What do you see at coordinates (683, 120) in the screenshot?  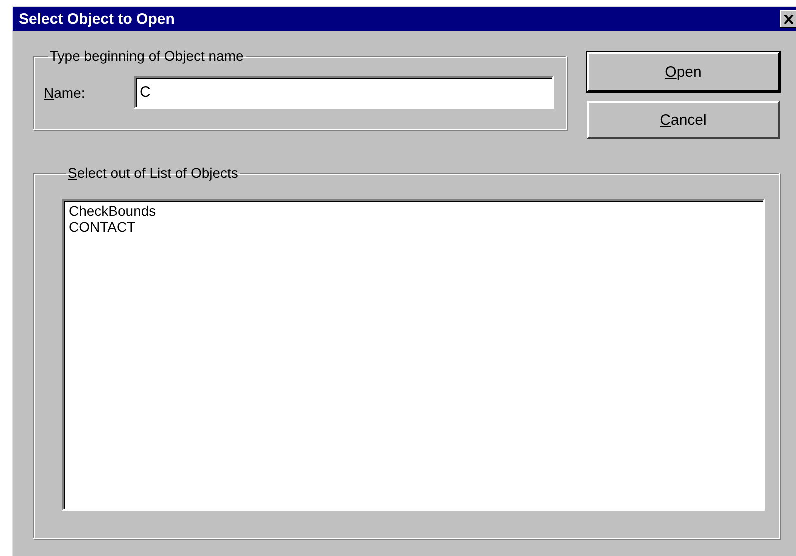 I see `cancel-button: Cancel` at bounding box center [683, 120].